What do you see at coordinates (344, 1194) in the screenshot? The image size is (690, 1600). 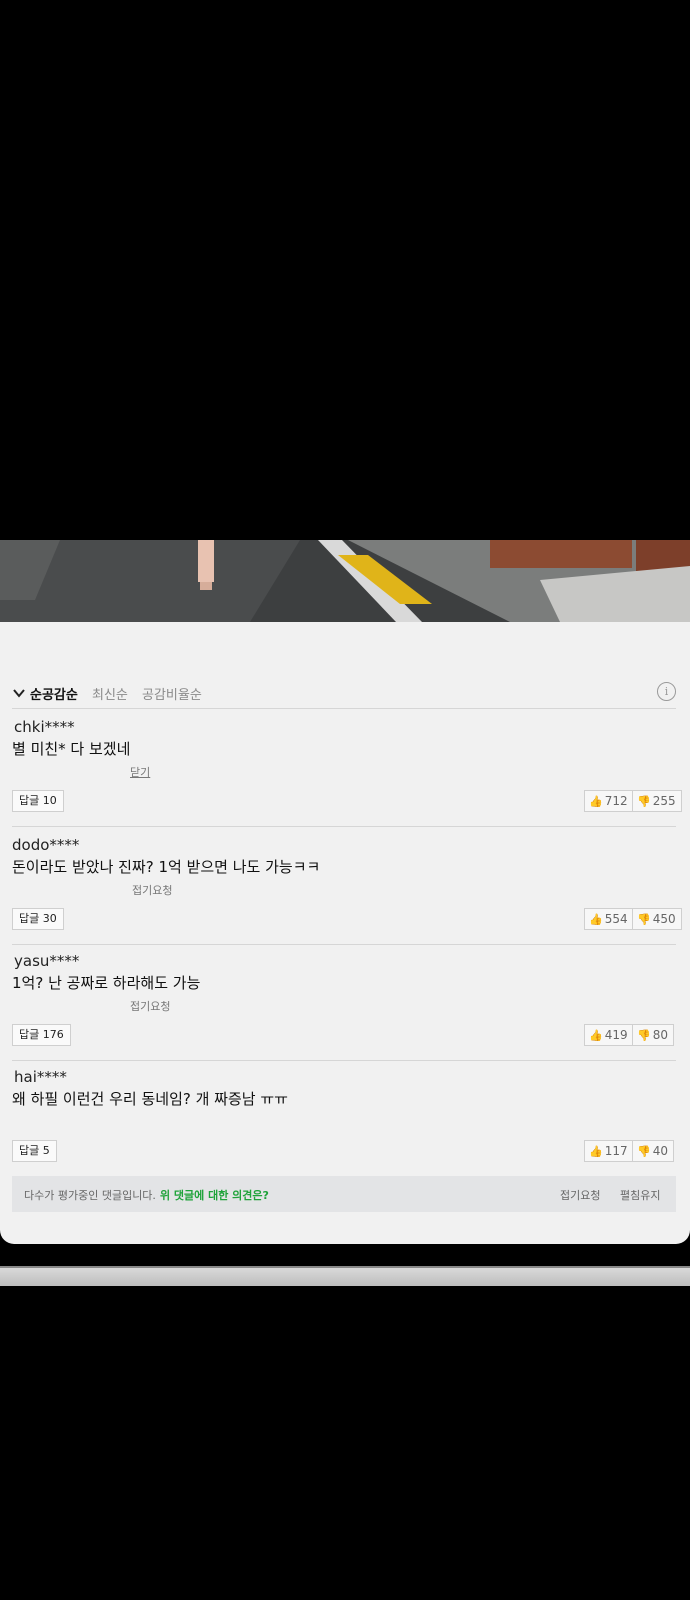 I see `evaluation-notice: 다수가 평가중인 댓글입니다. 위 댓글에 대한 의견은? 접기요청 펼침유지` at bounding box center [344, 1194].